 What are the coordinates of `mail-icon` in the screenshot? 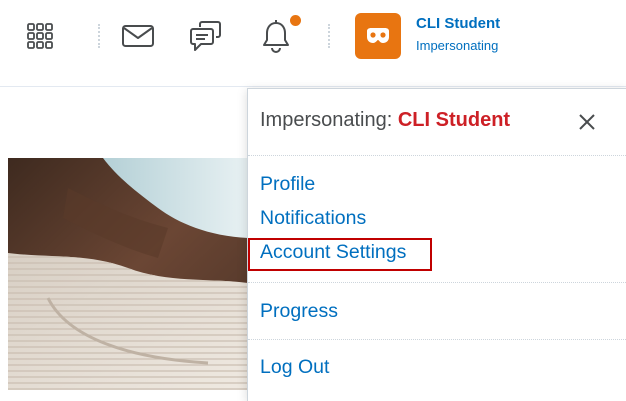 It's located at (138, 36).